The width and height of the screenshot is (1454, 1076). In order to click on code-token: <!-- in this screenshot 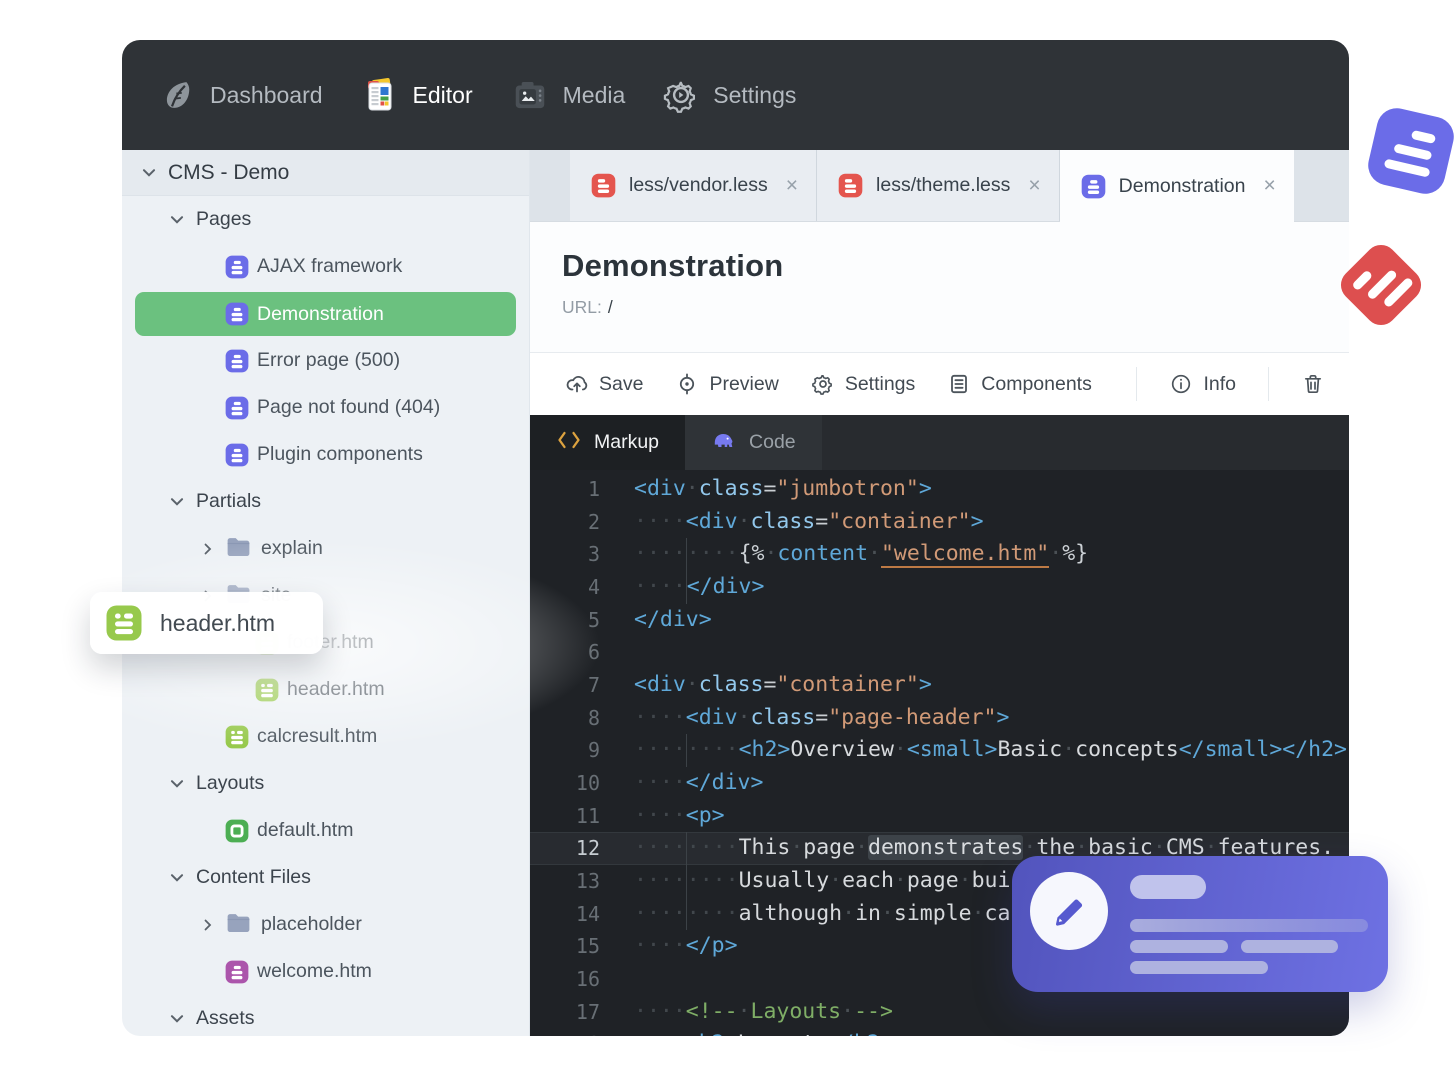, I will do `click(711, 1011)`.